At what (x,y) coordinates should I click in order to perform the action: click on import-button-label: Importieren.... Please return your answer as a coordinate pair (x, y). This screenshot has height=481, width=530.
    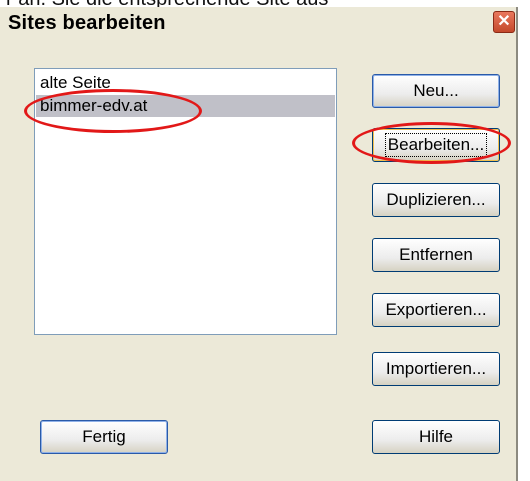
    Looking at the image, I should click on (436, 368).